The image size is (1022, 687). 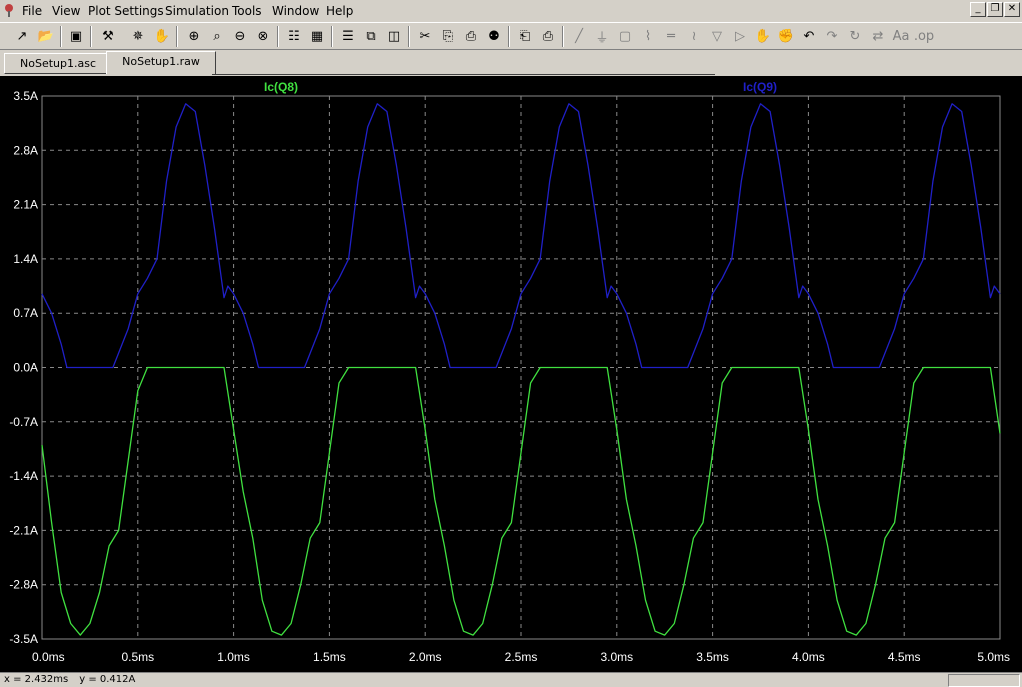 I want to click on cut-icon: ✂, so click(x=425, y=36).